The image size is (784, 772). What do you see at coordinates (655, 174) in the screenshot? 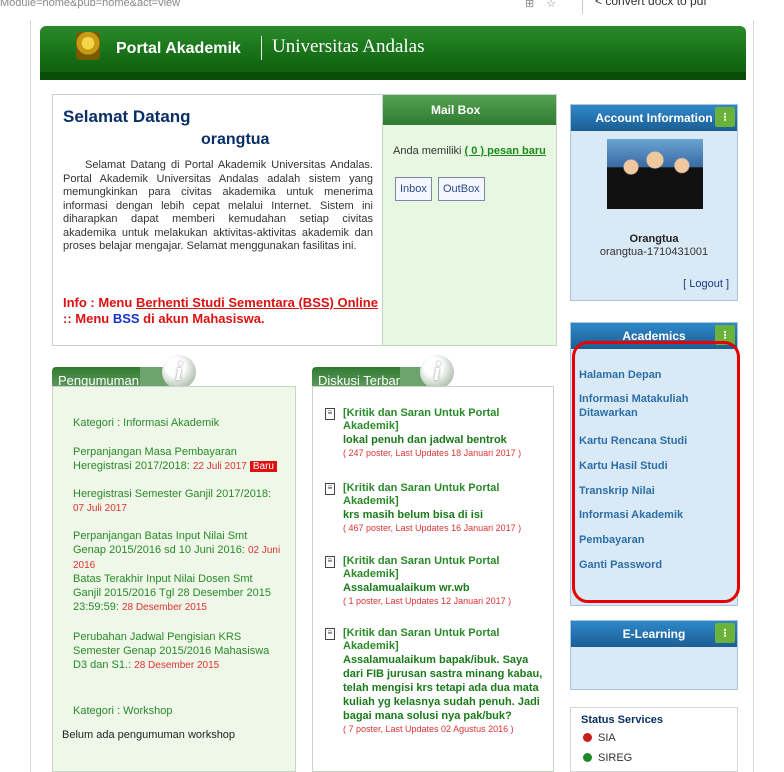
I see `profile-photo` at bounding box center [655, 174].